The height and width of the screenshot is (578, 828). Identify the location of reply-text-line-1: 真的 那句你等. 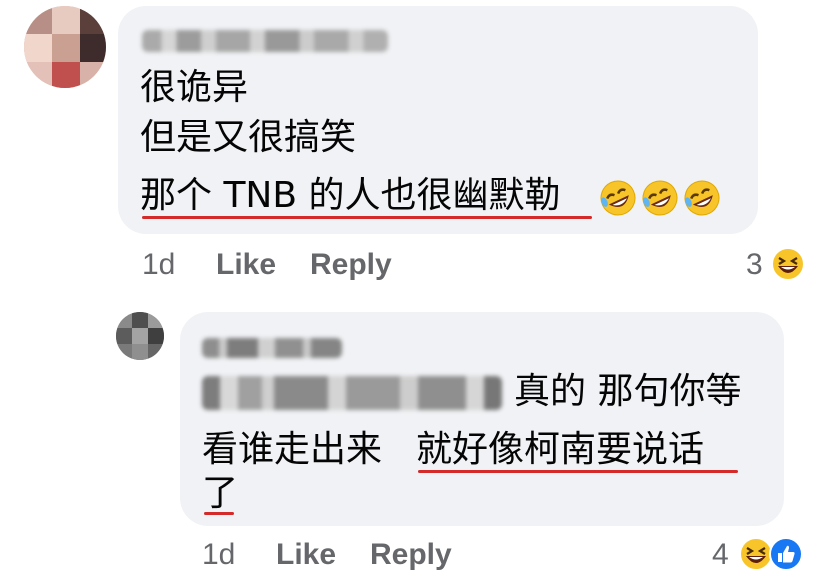
(628, 391).